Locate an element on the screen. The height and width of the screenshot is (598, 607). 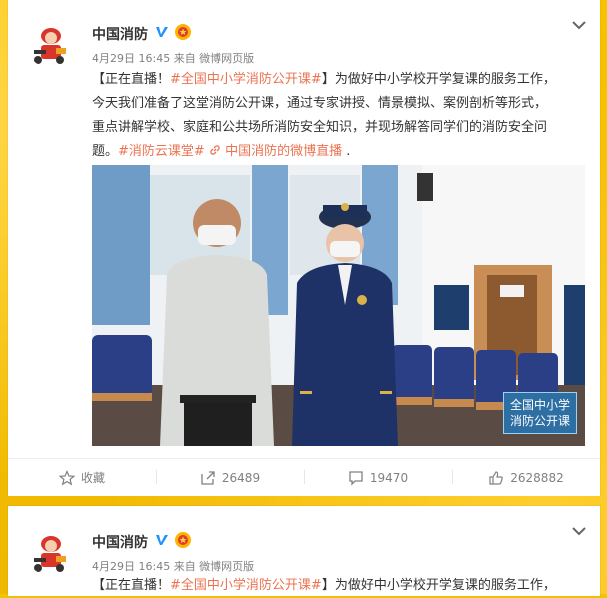
comment-button: 19470 is located at coordinates (378, 477).